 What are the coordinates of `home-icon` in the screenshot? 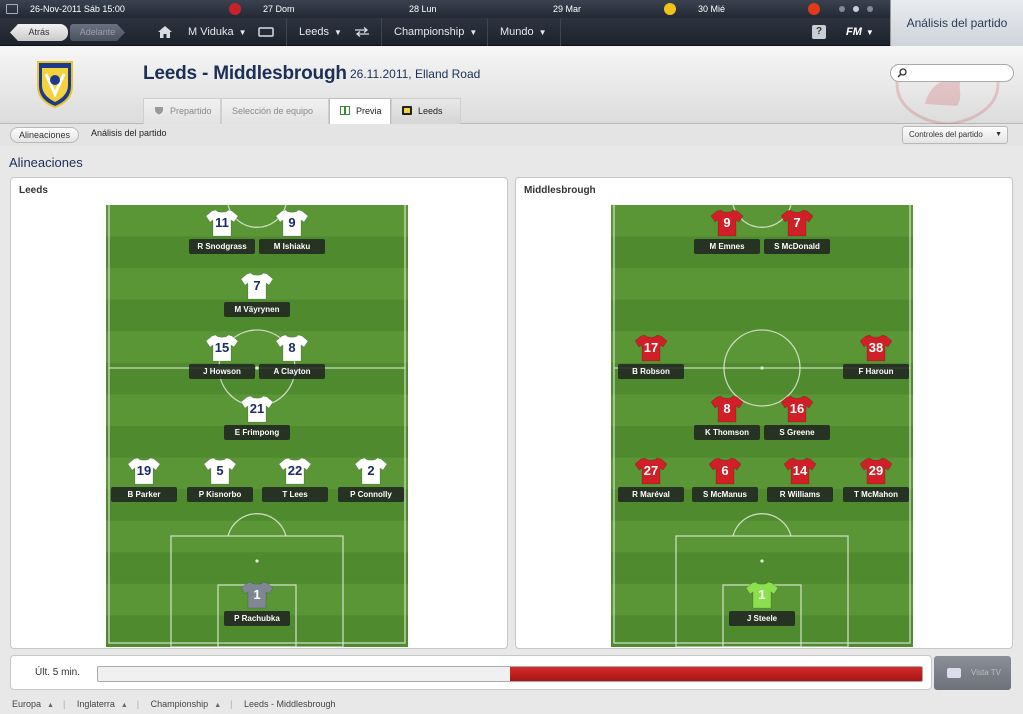 It's located at (165, 32).